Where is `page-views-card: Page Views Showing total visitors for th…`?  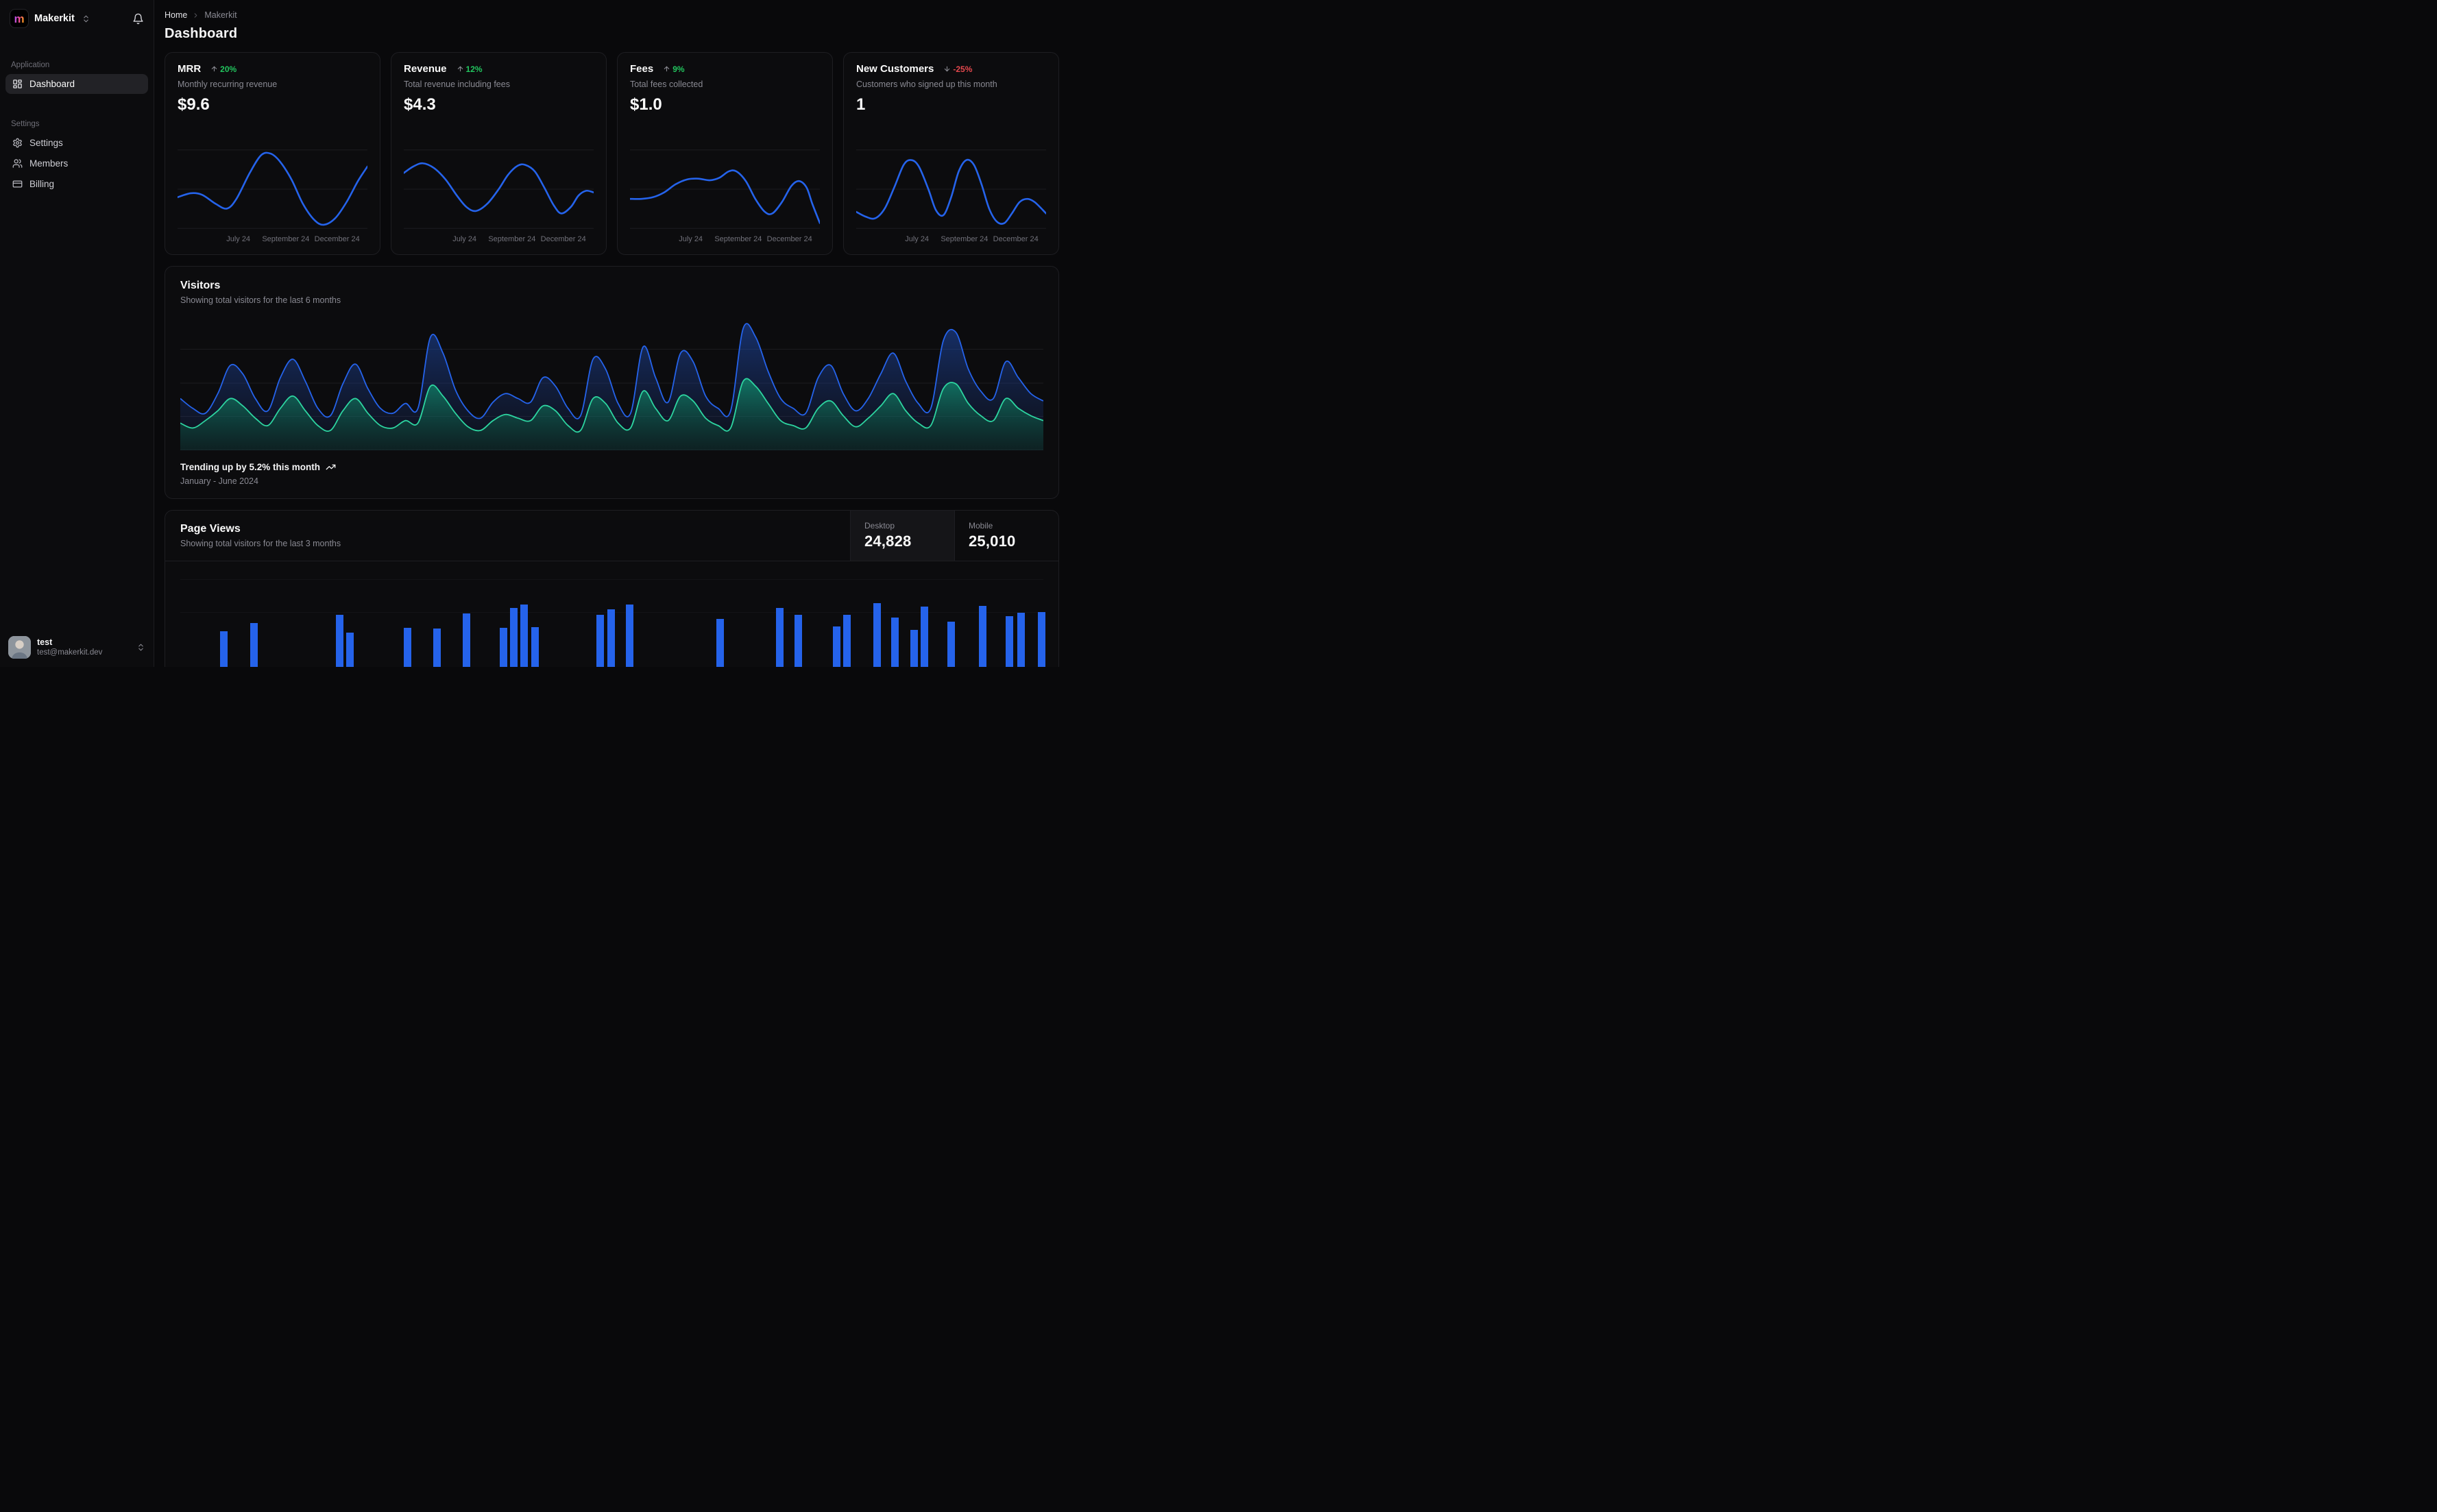 page-views-card: Page Views Showing total visitors for th… is located at coordinates (612, 589).